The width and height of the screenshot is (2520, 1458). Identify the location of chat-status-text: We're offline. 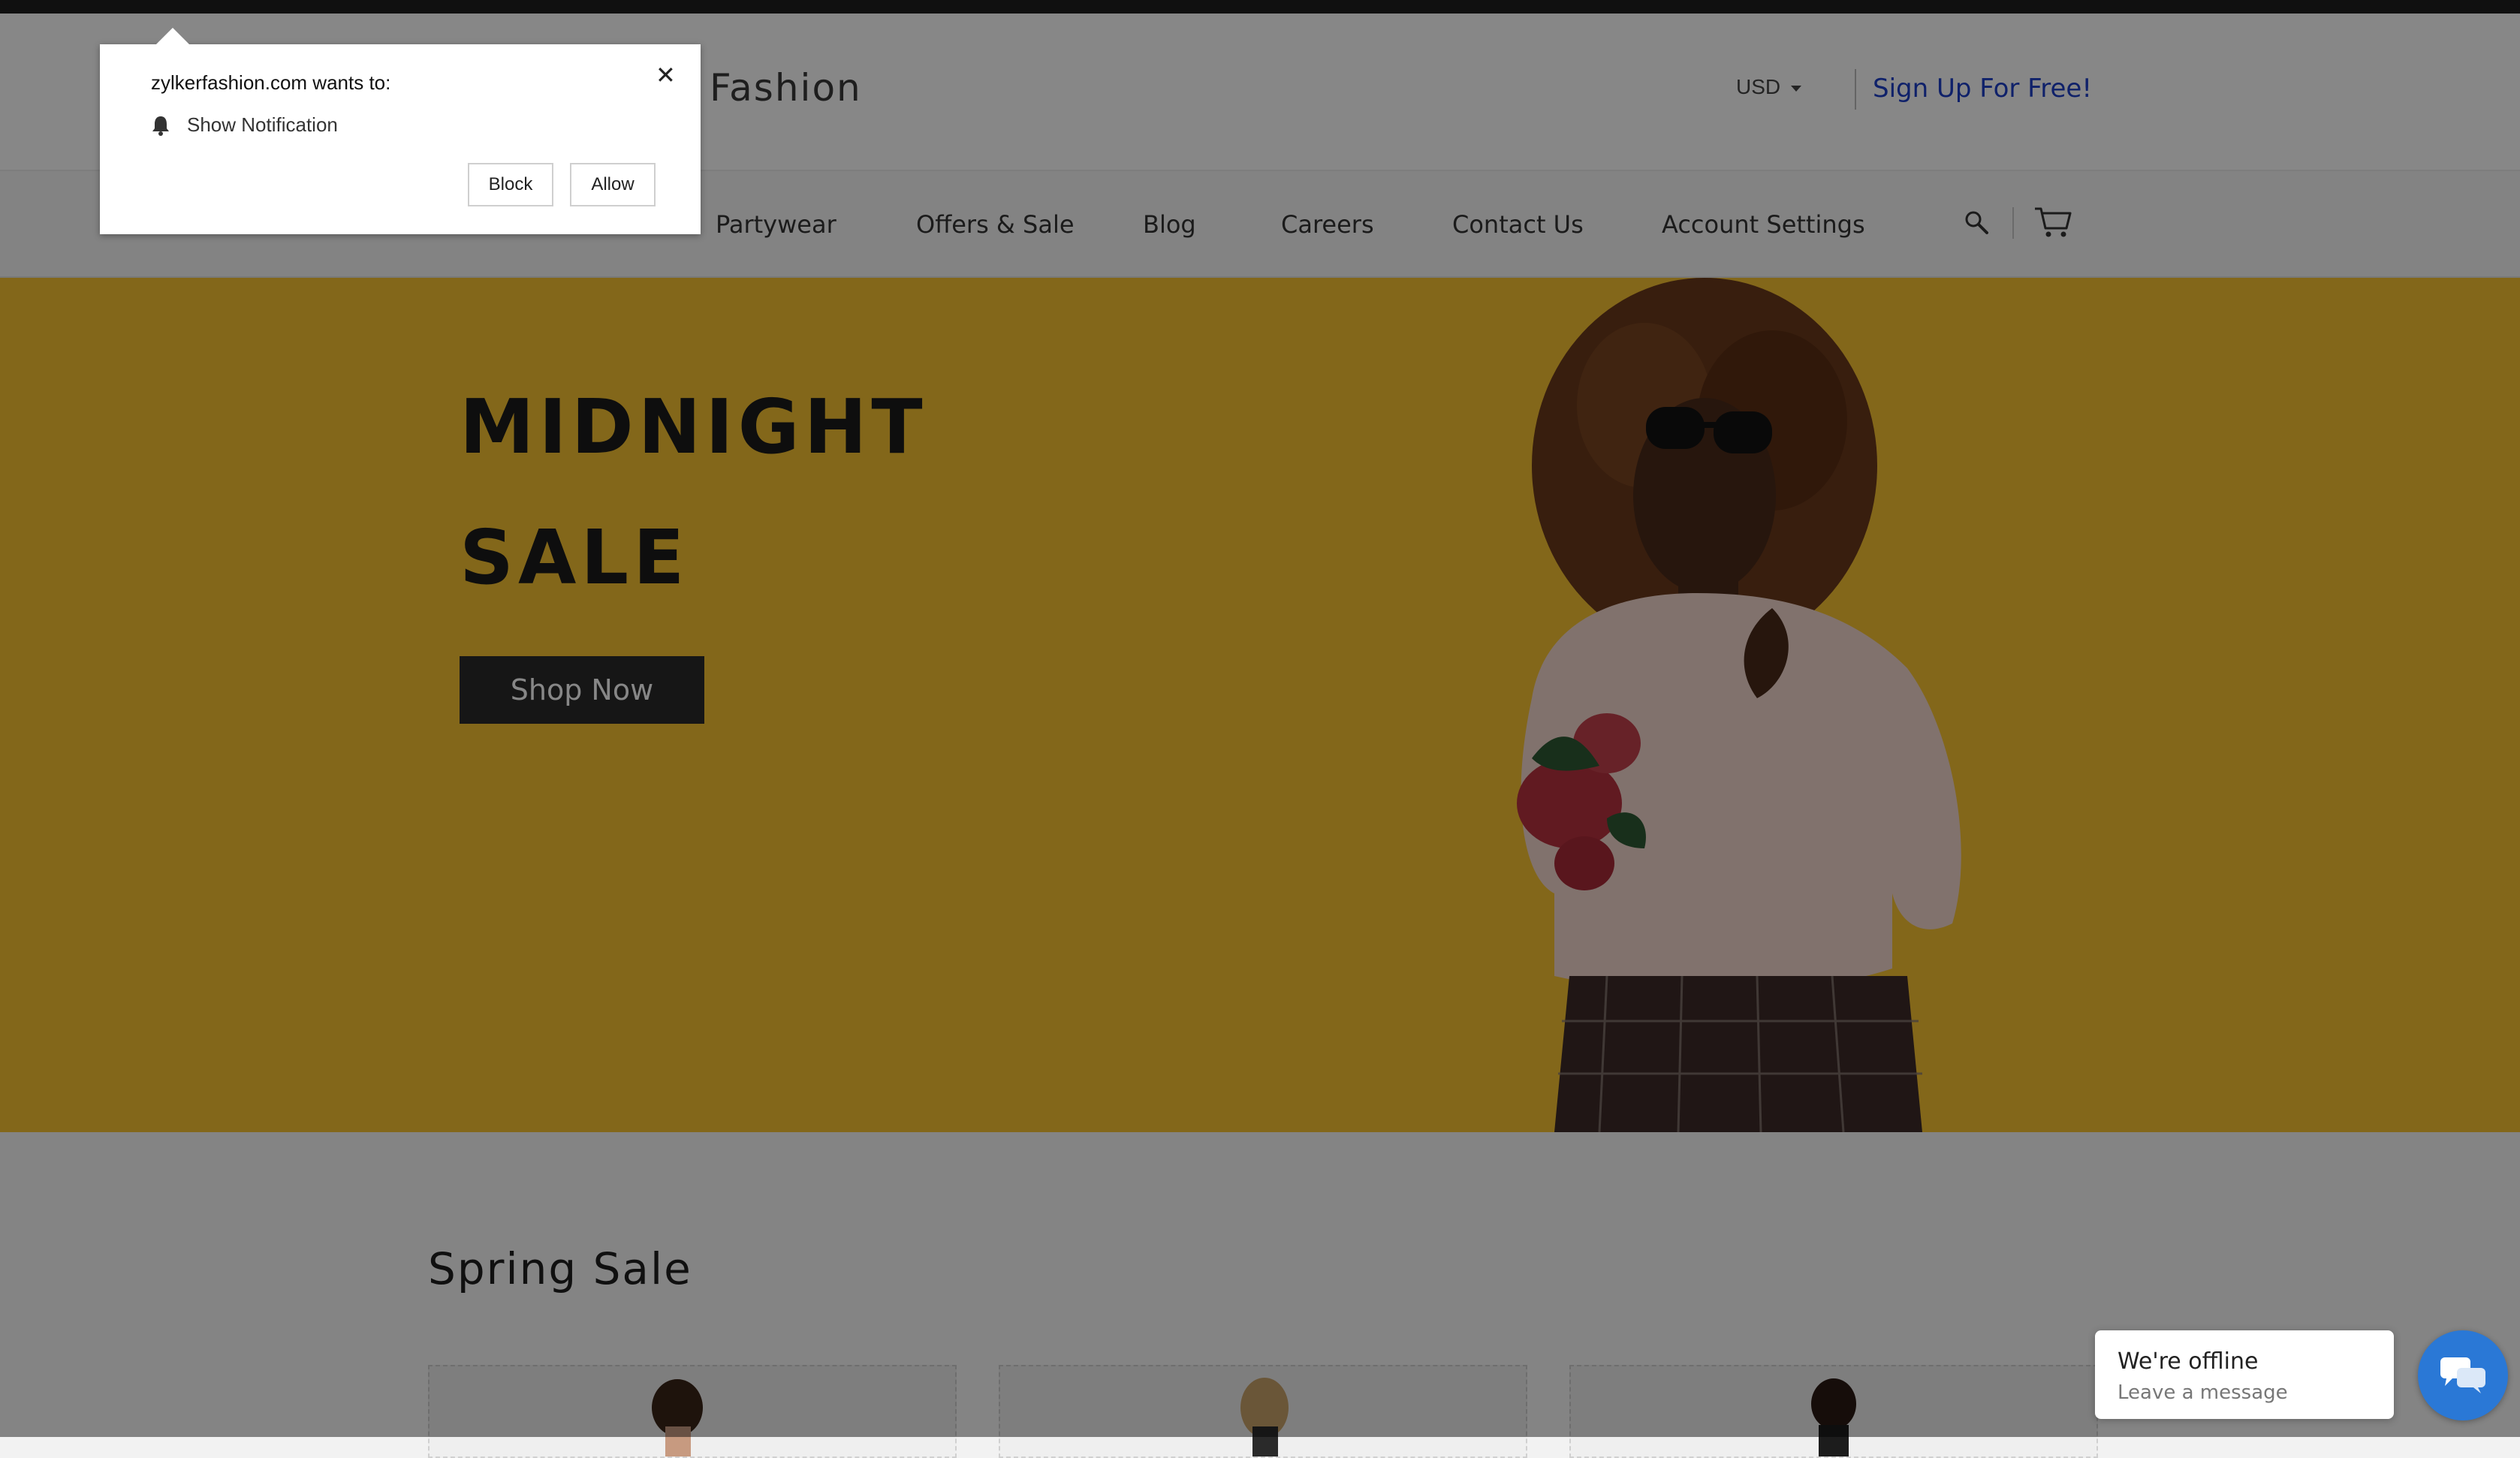
(2188, 1361).